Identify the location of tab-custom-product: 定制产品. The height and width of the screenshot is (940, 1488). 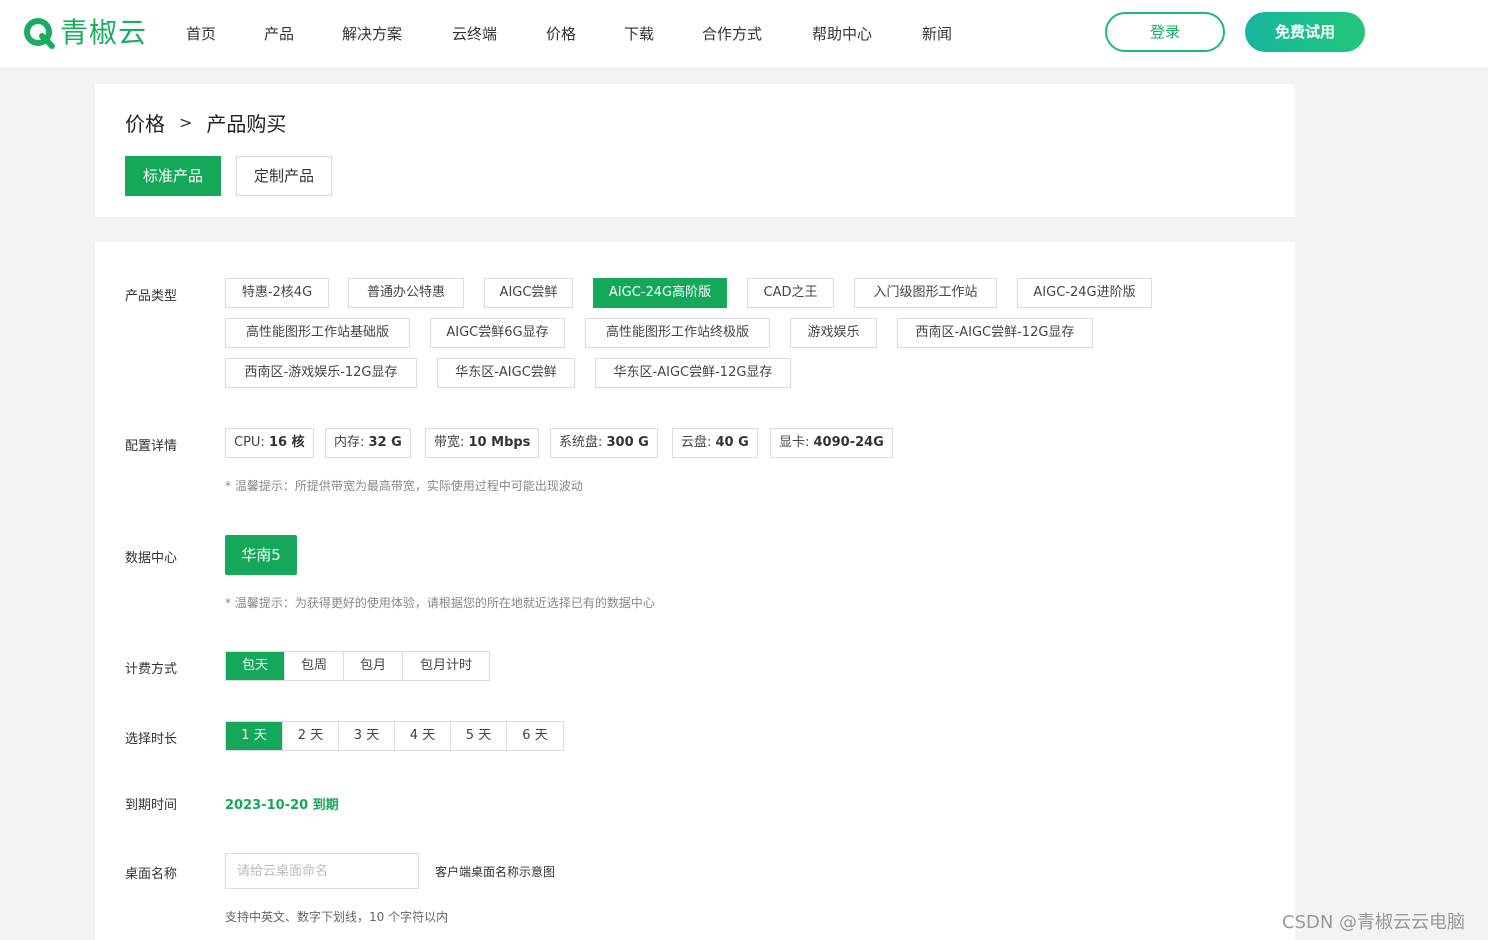
(284, 176).